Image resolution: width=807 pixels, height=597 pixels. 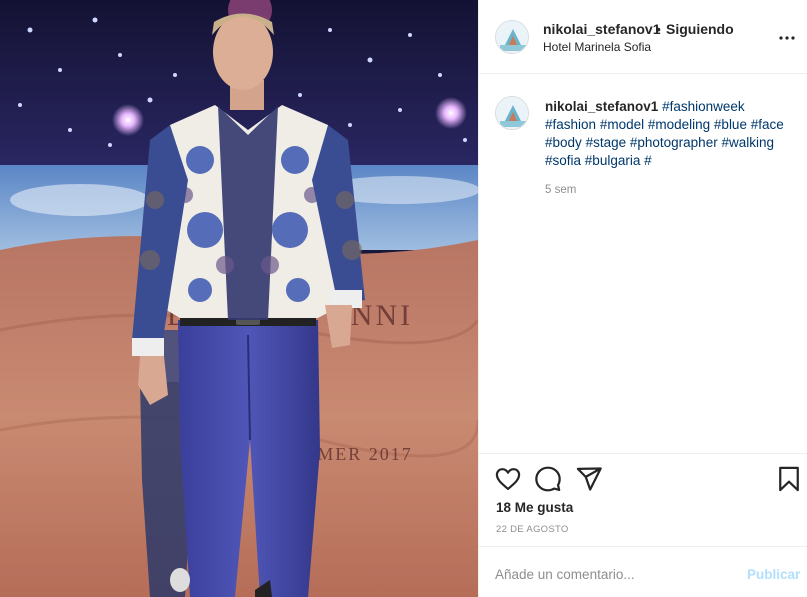 I want to click on hashtag-link: #walking, so click(x=747, y=142).